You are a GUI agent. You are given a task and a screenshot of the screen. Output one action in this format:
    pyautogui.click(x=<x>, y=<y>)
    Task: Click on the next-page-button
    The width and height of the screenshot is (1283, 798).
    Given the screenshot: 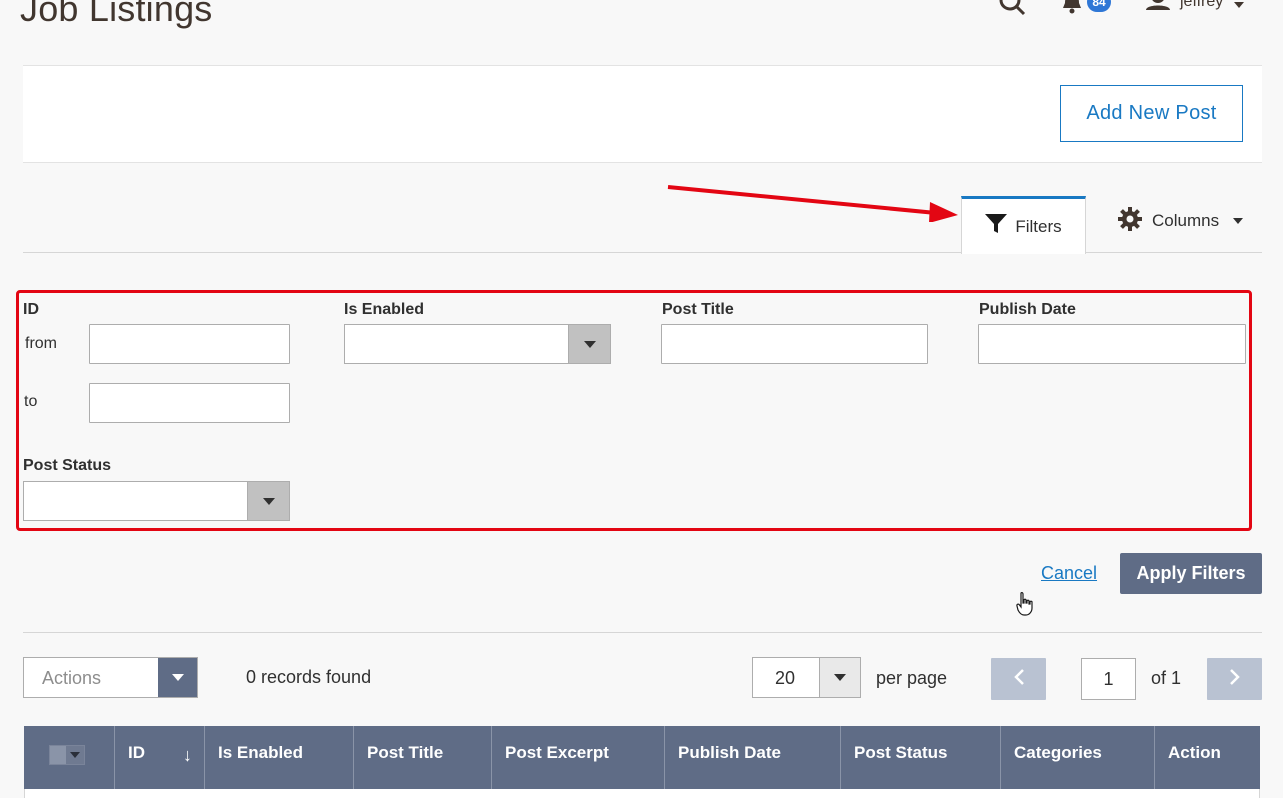 What is the action you would take?
    pyautogui.click(x=1234, y=679)
    